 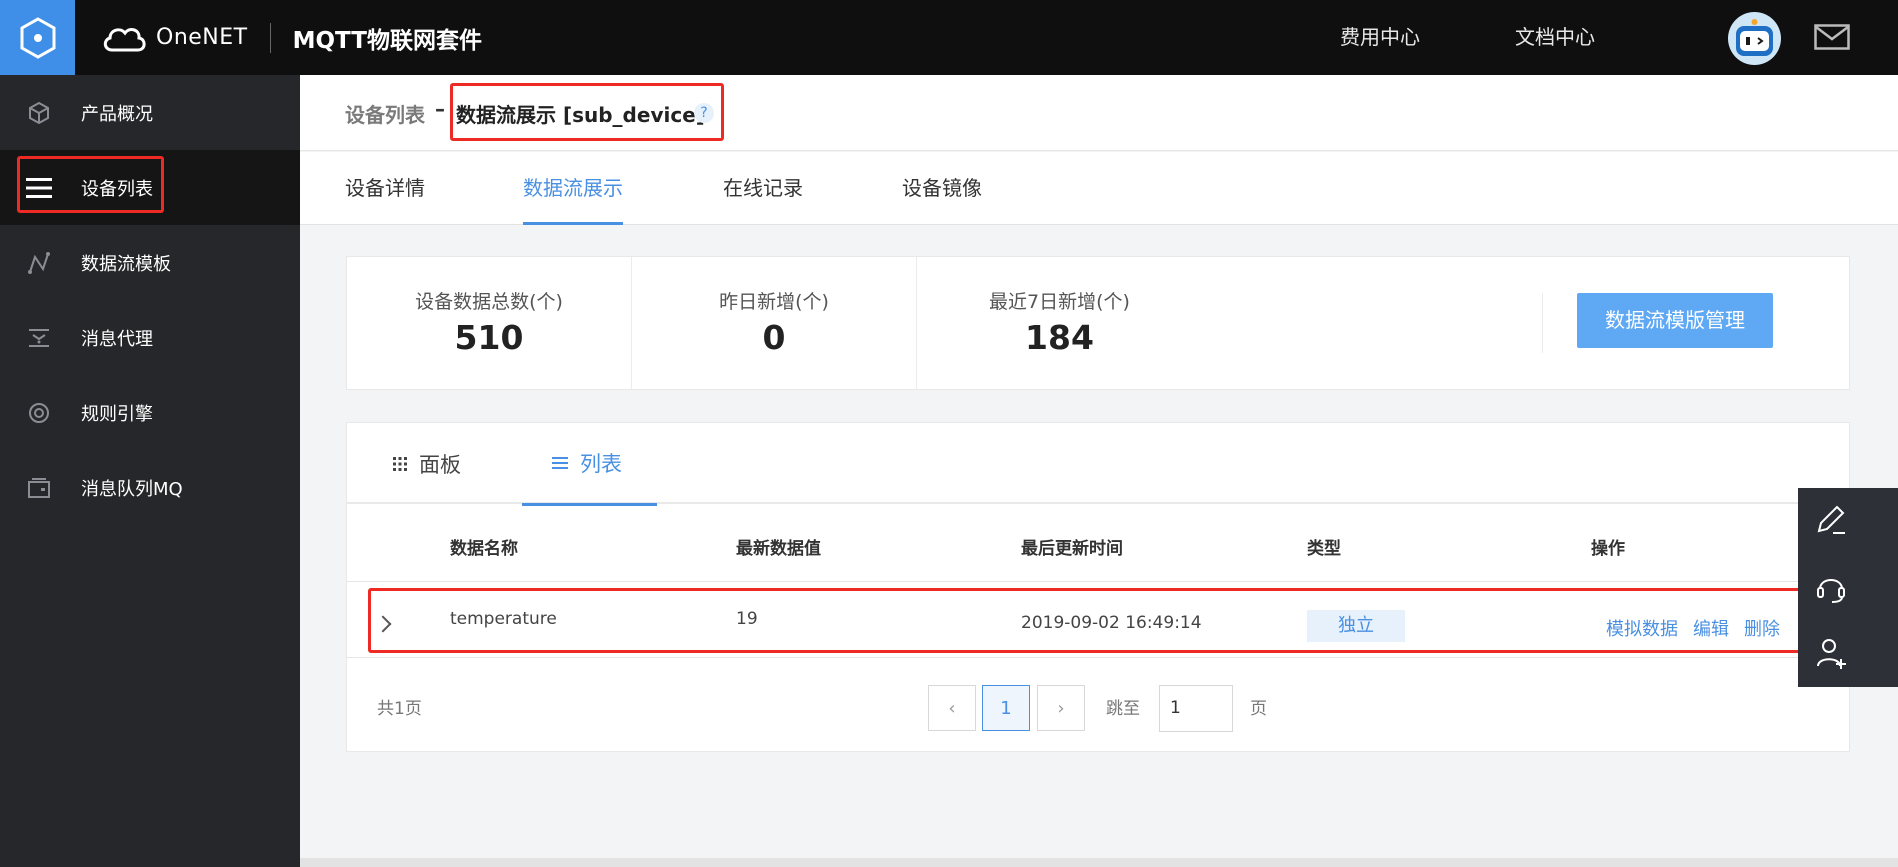 I want to click on prev-page-button: ‹, so click(x=952, y=708).